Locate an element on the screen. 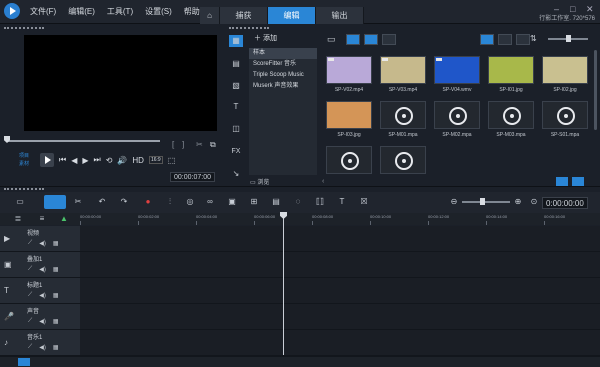  tools-icon: ✂ is located at coordinates (78, 202).